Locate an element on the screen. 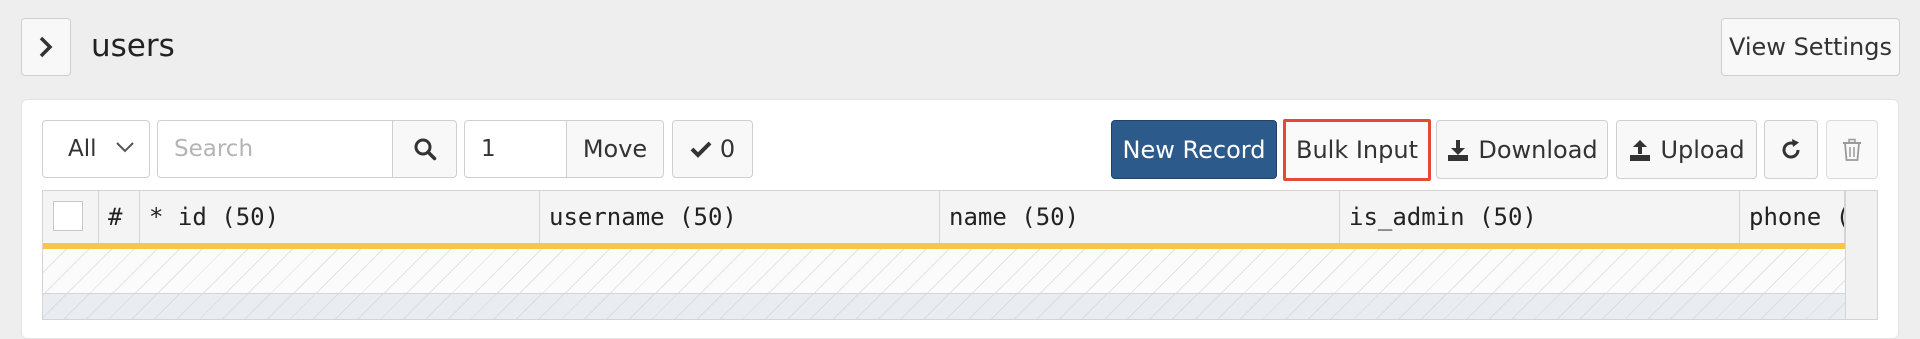  search-group is located at coordinates (307, 149).